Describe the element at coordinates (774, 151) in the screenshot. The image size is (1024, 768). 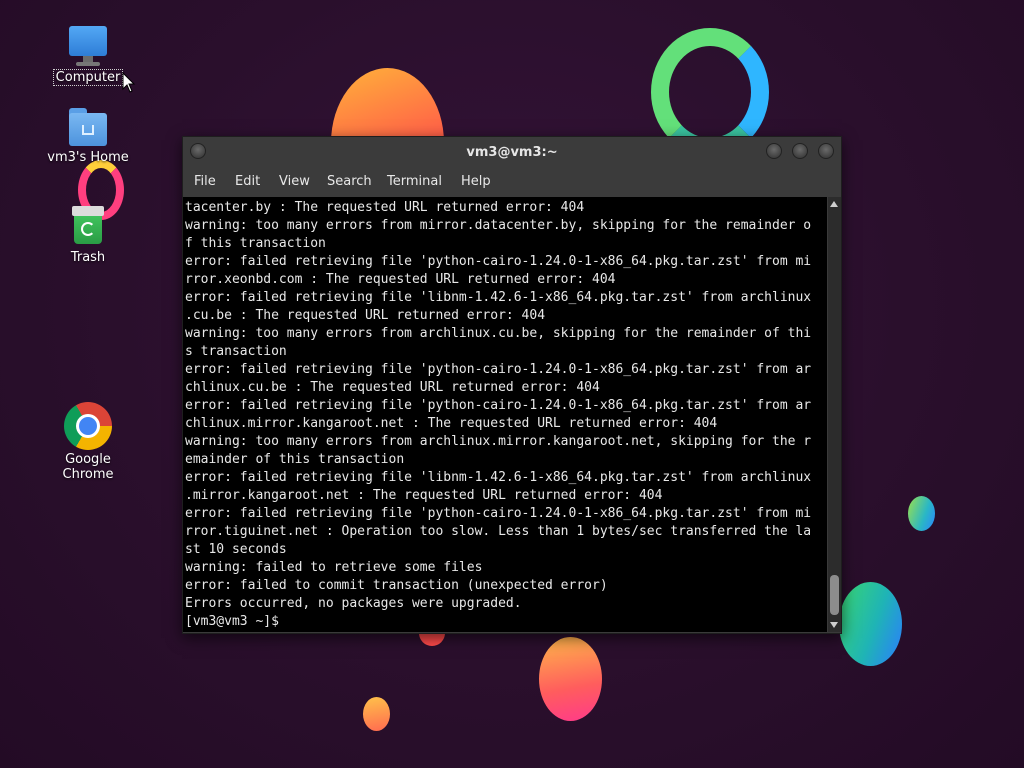
I see `minimize-button` at that location.